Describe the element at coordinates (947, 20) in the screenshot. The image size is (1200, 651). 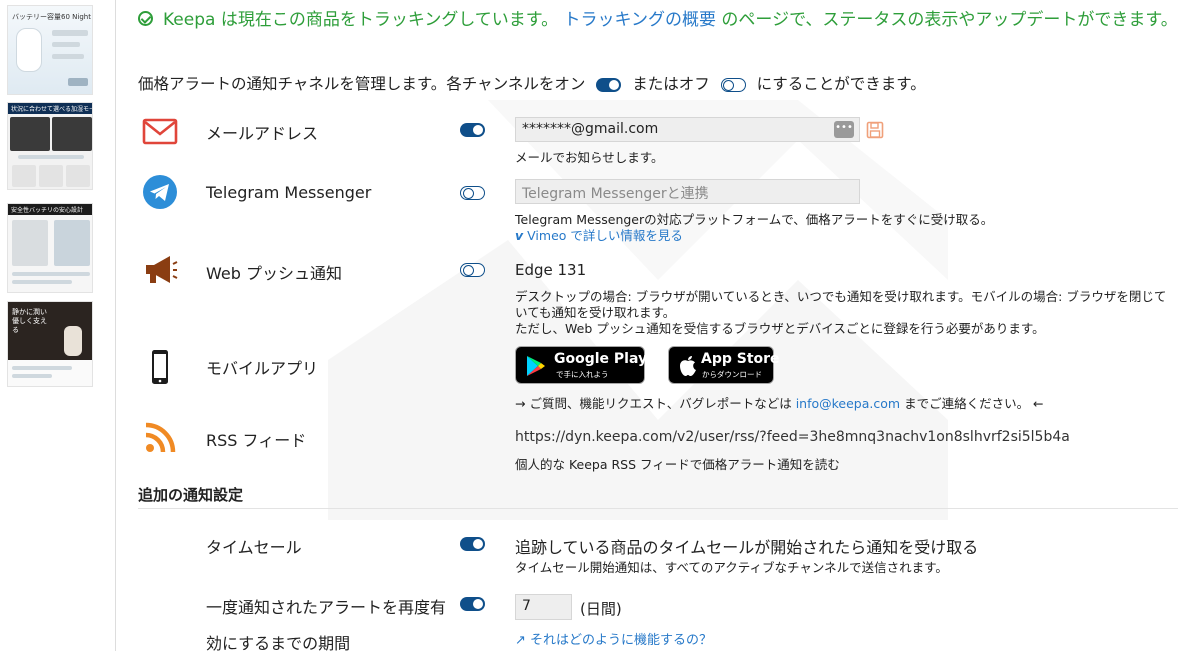
I see `tracking-status-suffix: のページで、ステータスの表示やアップデートができます。` at that location.